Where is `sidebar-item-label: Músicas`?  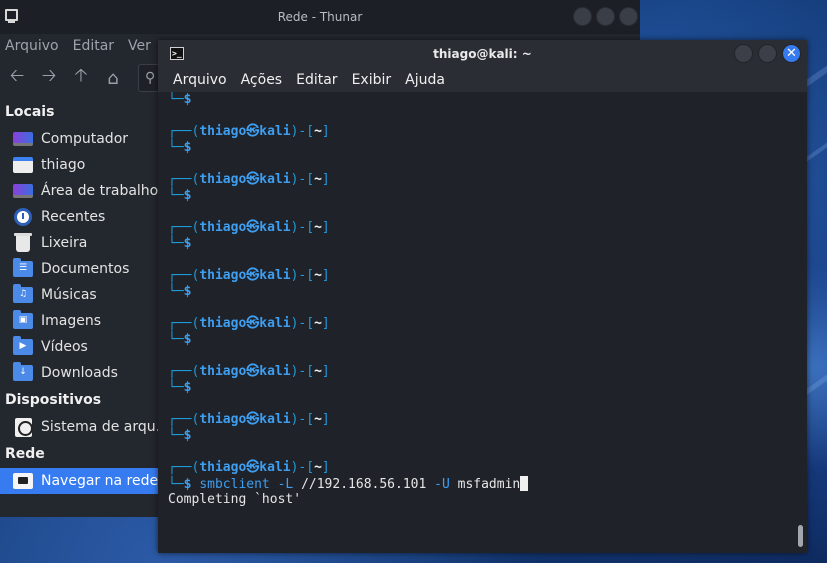
sidebar-item-label: Músicas is located at coordinates (69, 295).